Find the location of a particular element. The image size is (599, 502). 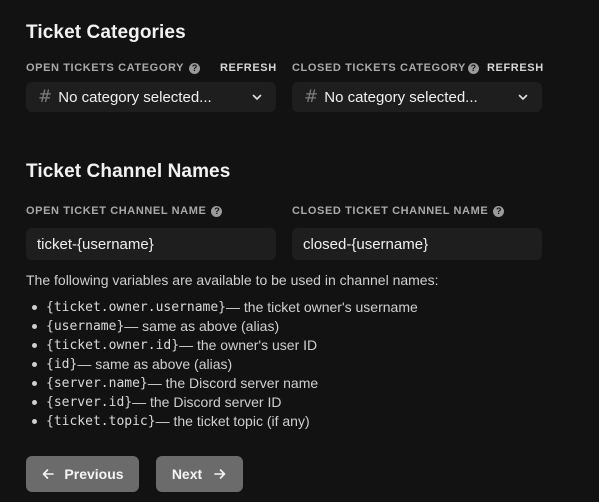

list-item: {username} — same as above (alias) is located at coordinates (225, 326).